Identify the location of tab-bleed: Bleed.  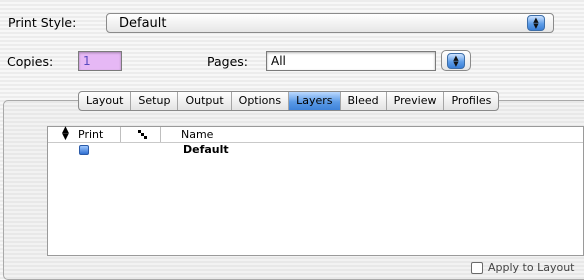
(364, 101).